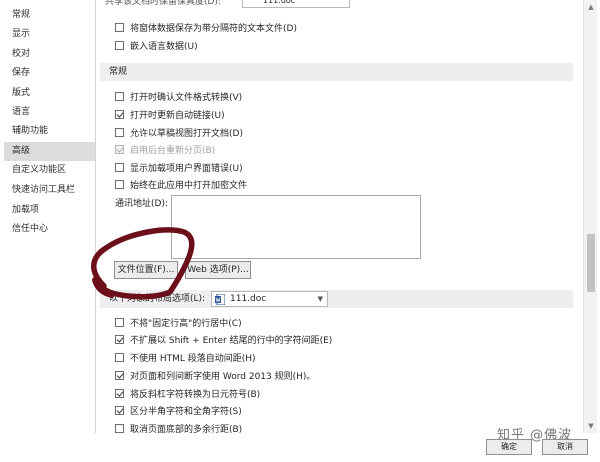 Image resolution: width=600 pixels, height=462 pixels. I want to click on ok-button: 确定, so click(509, 447).